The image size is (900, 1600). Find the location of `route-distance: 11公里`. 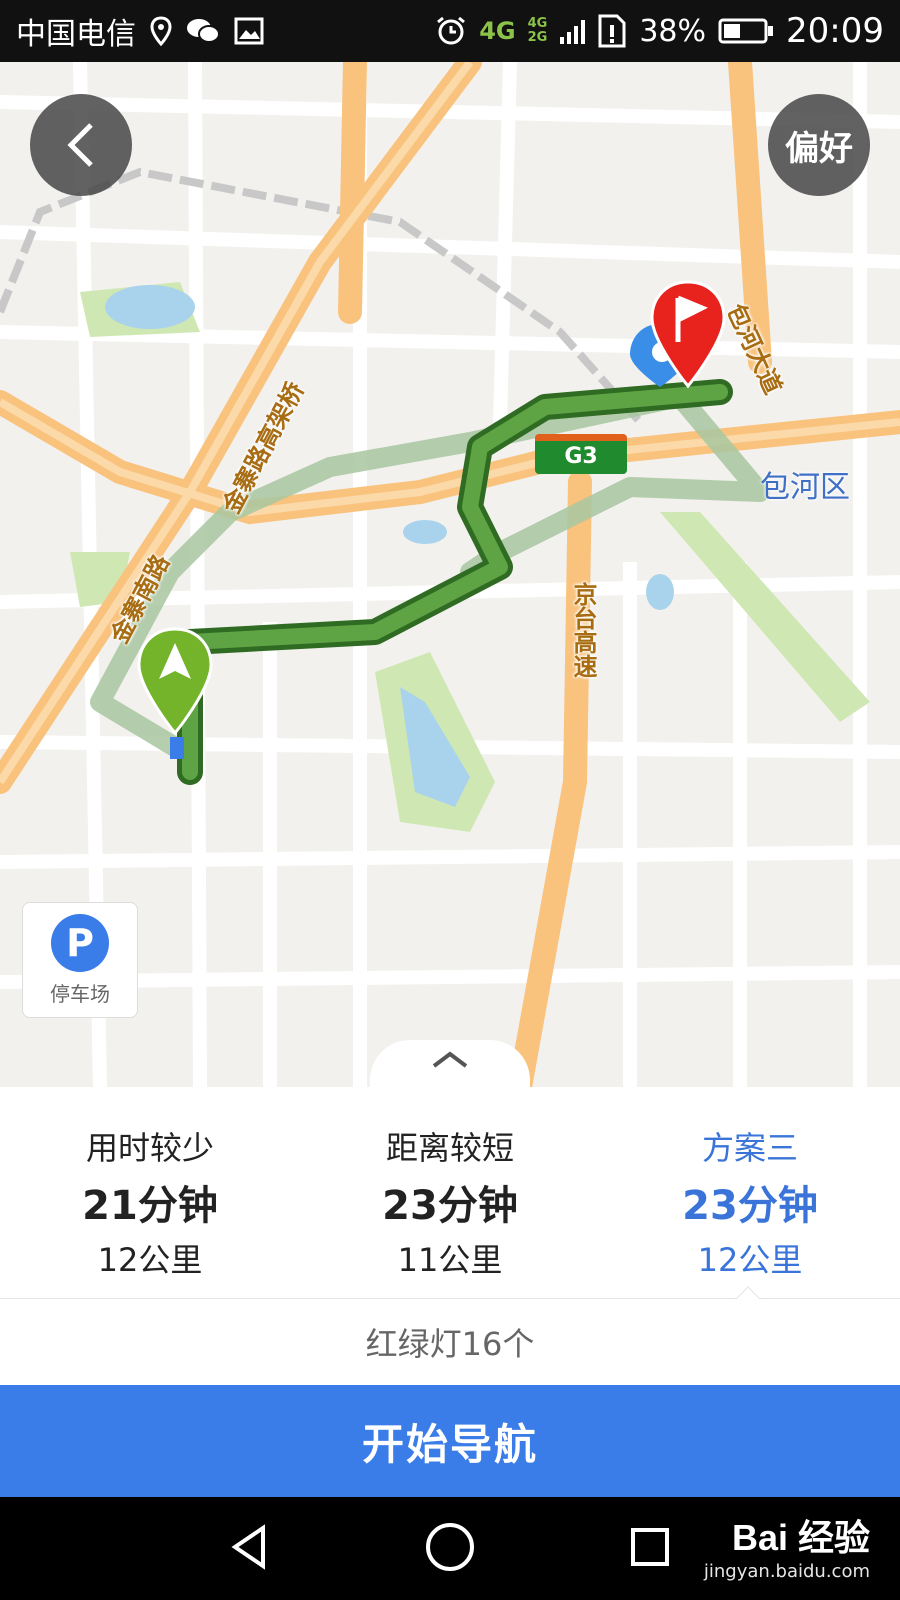

route-distance: 11公里 is located at coordinates (450, 1260).